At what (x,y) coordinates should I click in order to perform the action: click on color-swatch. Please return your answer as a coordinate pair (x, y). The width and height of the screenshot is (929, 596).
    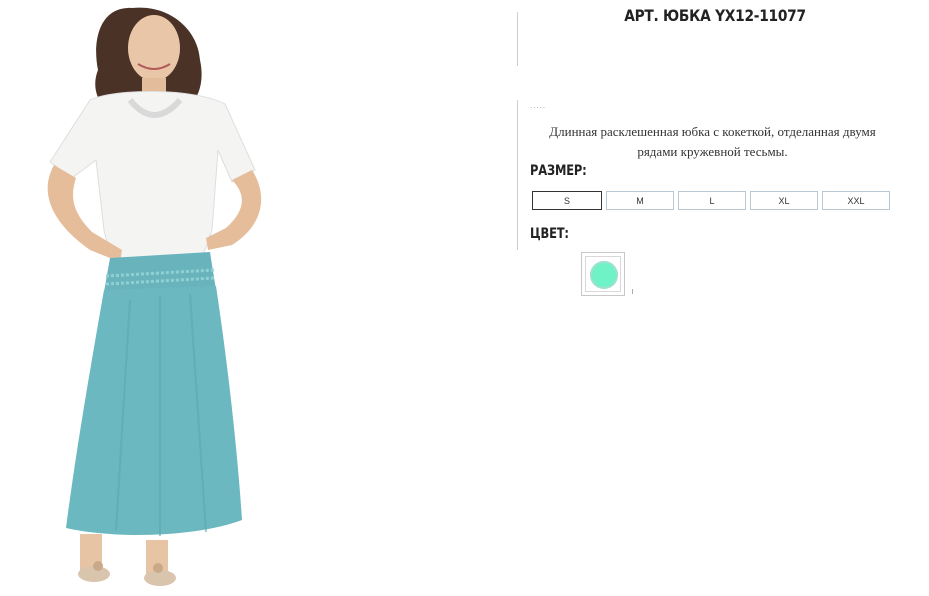
    Looking at the image, I should click on (603, 274).